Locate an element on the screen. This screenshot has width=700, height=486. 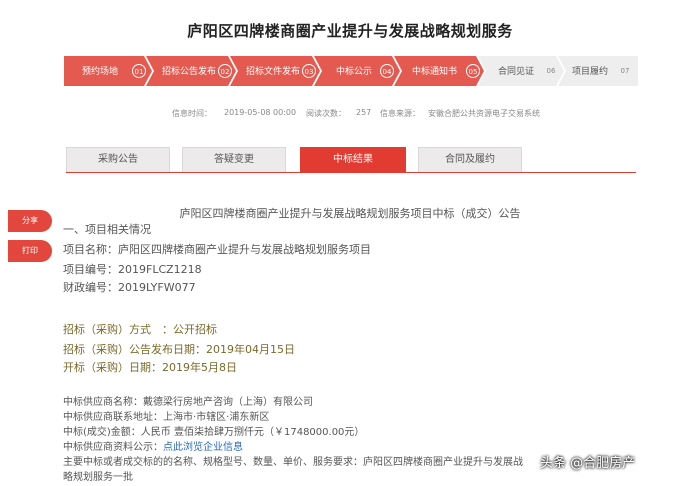
tab-bar: 采购公告 答疑变更 中标结果 合同及履约 is located at coordinates (351, 160).